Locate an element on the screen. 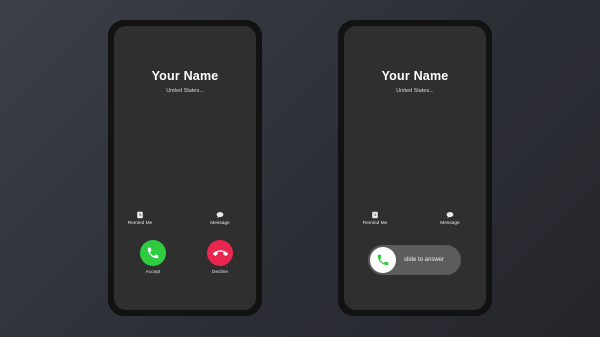 Image resolution: width=600 pixels, height=337 pixels. slide-to-answer-slider: slide to answer is located at coordinates (414, 260).